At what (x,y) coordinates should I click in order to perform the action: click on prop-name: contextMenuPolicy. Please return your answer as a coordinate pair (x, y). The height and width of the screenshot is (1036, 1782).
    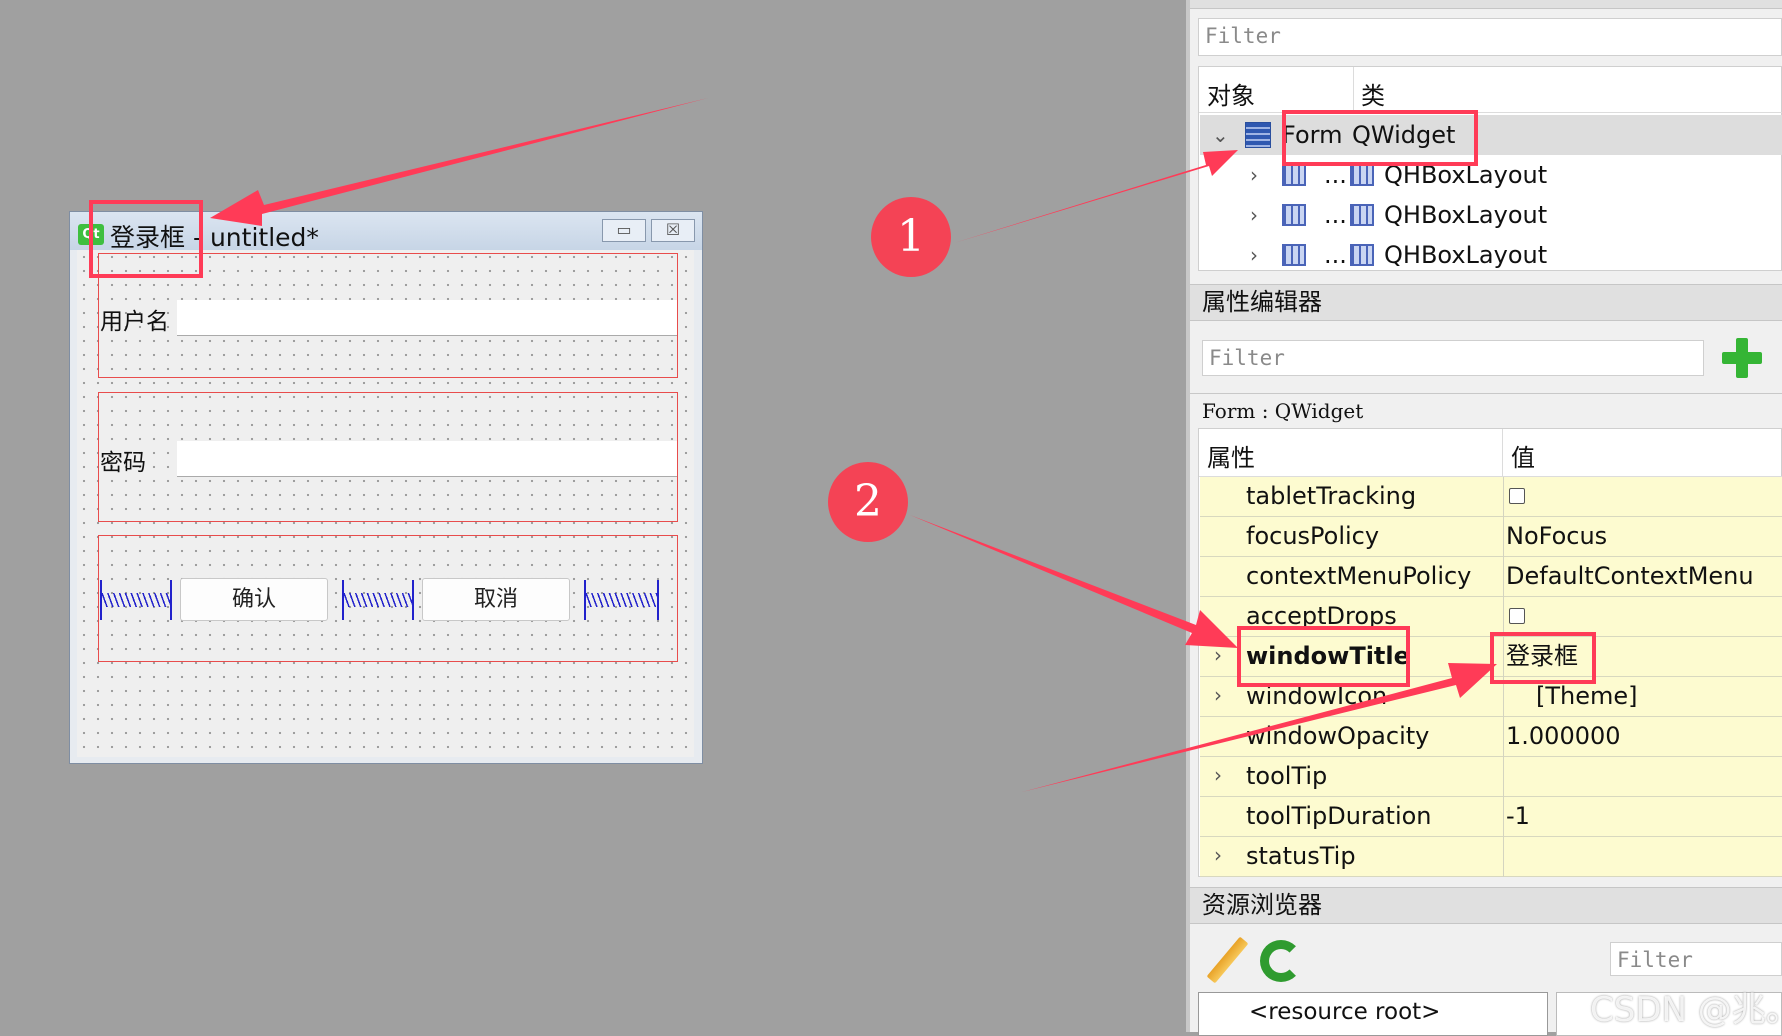
    Looking at the image, I should click on (1359, 576).